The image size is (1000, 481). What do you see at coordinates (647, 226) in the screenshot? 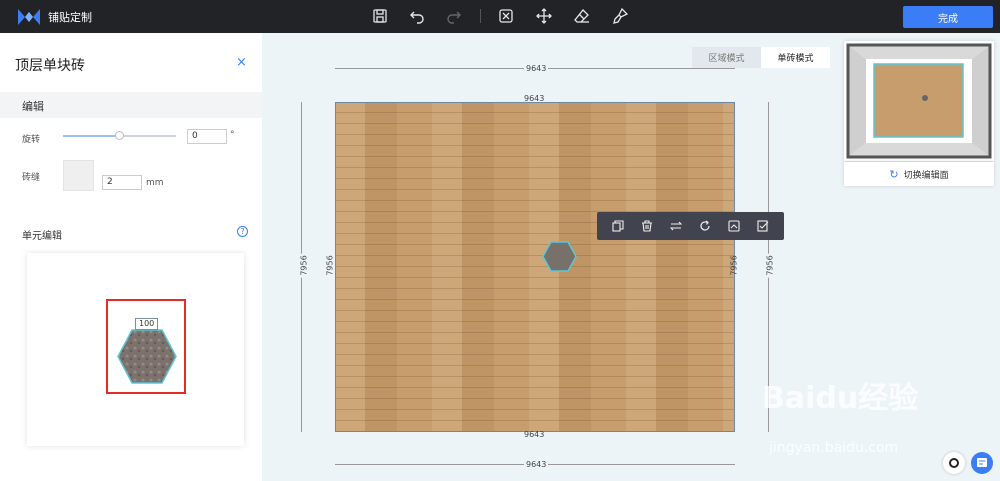
I see `delete-icon` at bounding box center [647, 226].